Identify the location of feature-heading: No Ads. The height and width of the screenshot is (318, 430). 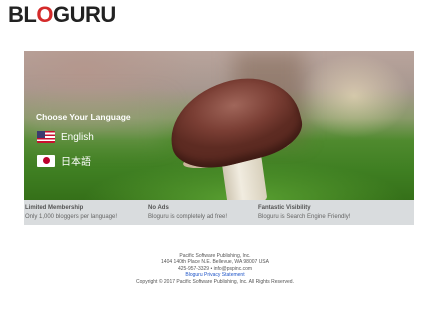
(158, 208).